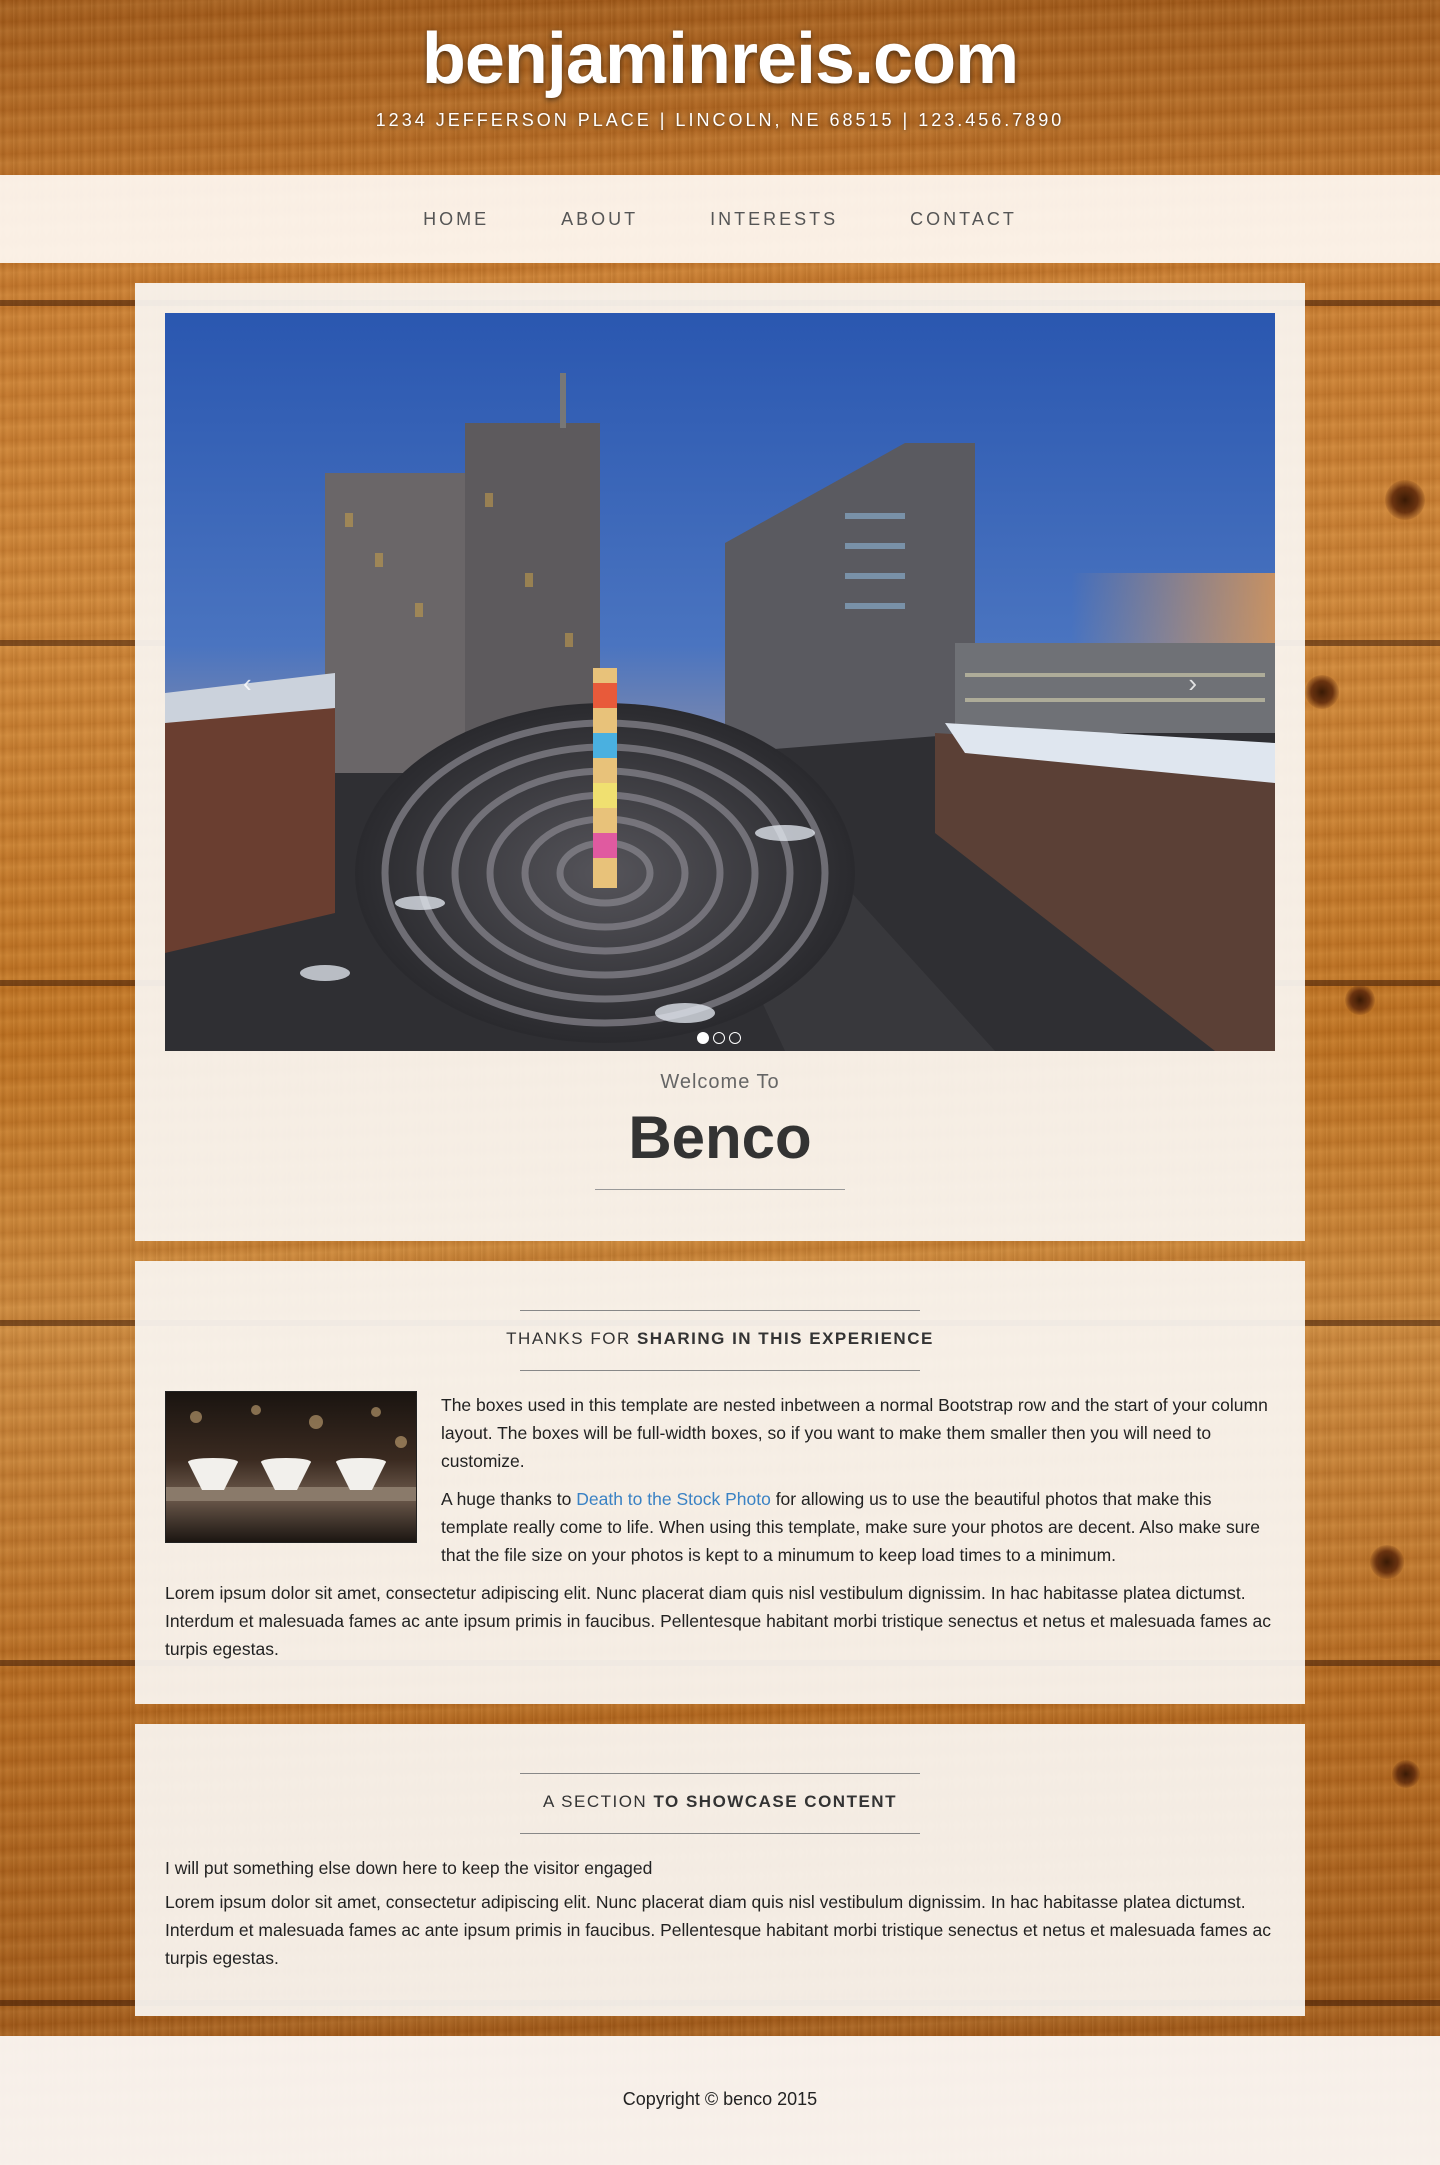 Image resolution: width=1440 pixels, height=2165 pixels. I want to click on section-heading: THANKS FOR SHARING IN THIS EXPERIENCE, so click(720, 1339).